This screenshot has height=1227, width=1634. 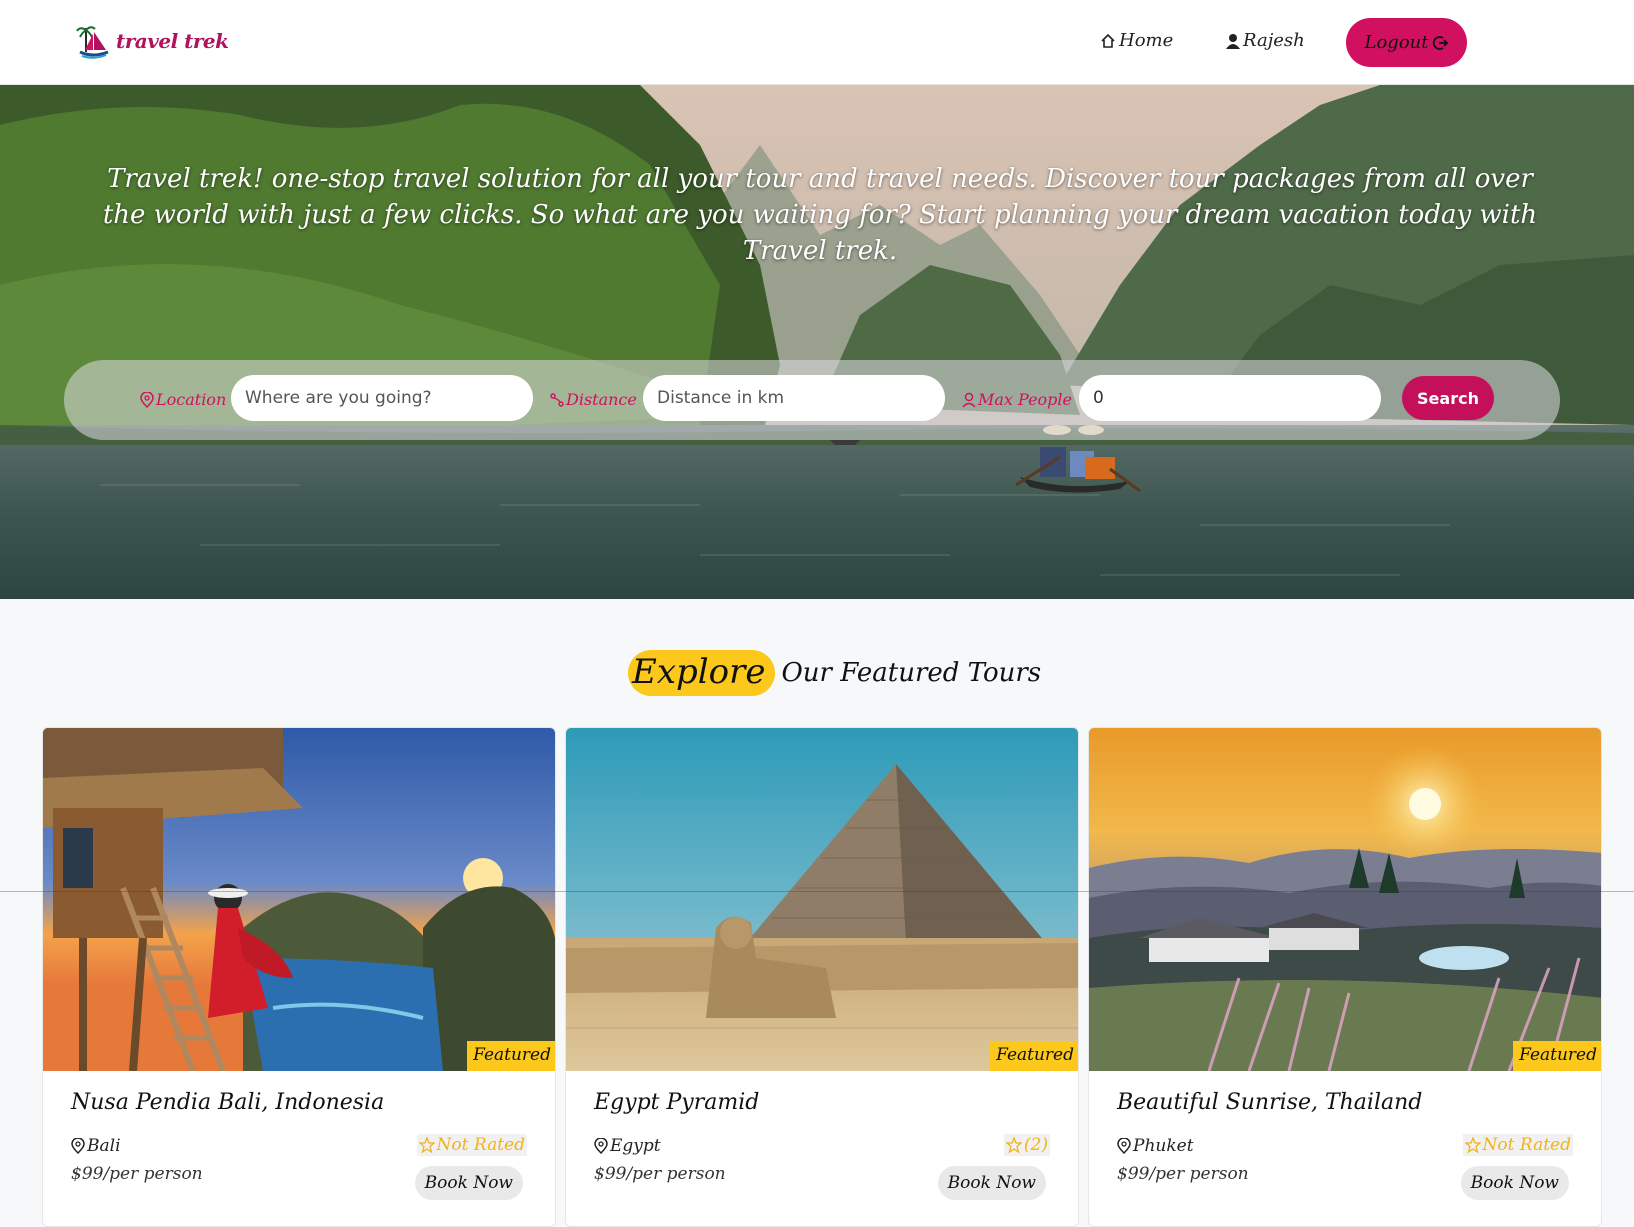 What do you see at coordinates (817, 891) in the screenshot?
I see `divider-line` at bounding box center [817, 891].